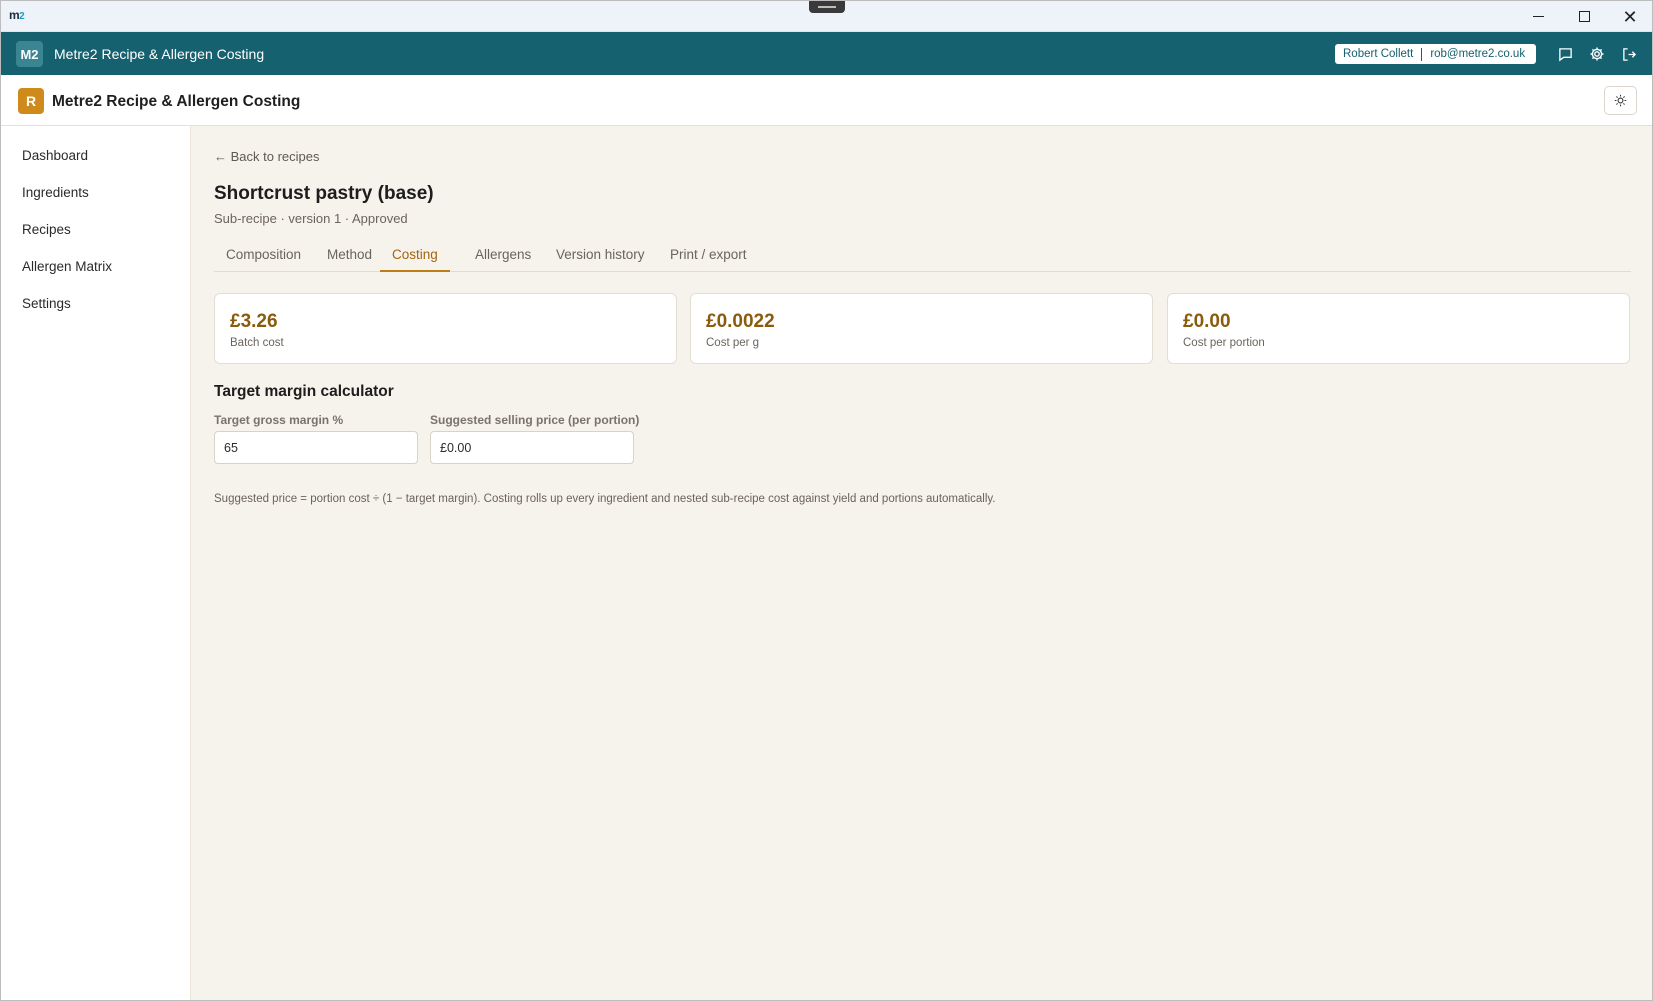 Image resolution: width=1653 pixels, height=1001 pixels. Describe the element at coordinates (1597, 54) in the screenshot. I see `gear-icon` at that location.